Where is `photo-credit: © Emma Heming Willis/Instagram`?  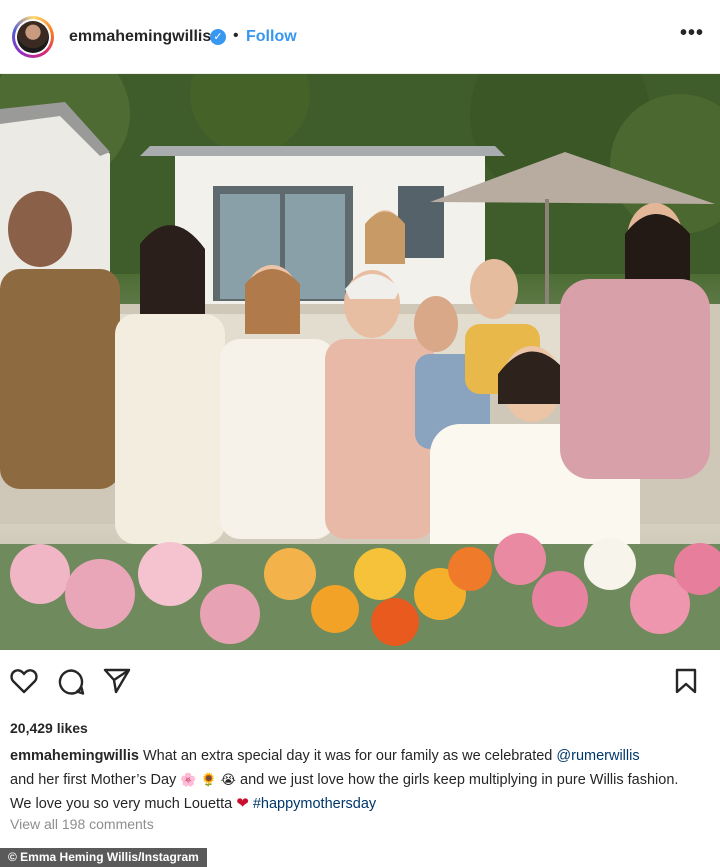 photo-credit: © Emma Heming Willis/Instagram is located at coordinates (103, 857).